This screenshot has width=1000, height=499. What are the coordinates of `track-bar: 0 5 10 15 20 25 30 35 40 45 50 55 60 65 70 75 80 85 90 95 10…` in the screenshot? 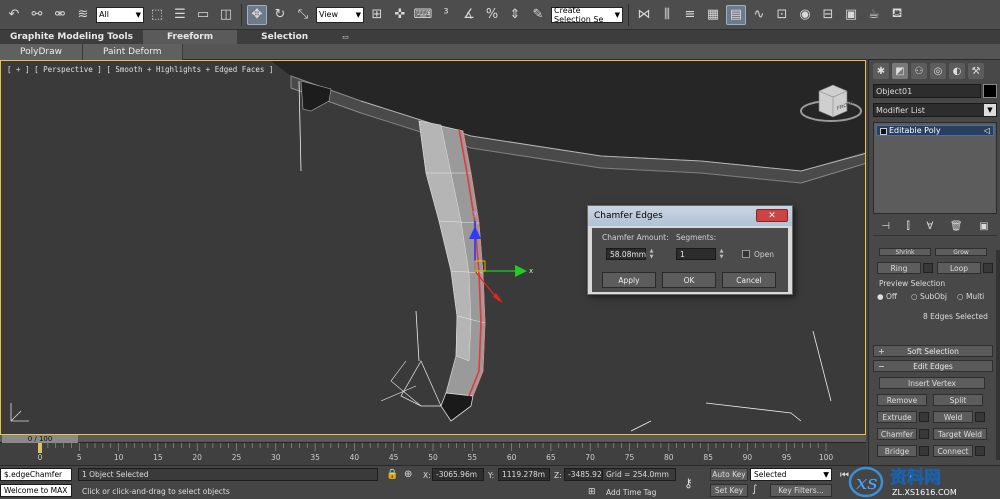 It's located at (433, 454).